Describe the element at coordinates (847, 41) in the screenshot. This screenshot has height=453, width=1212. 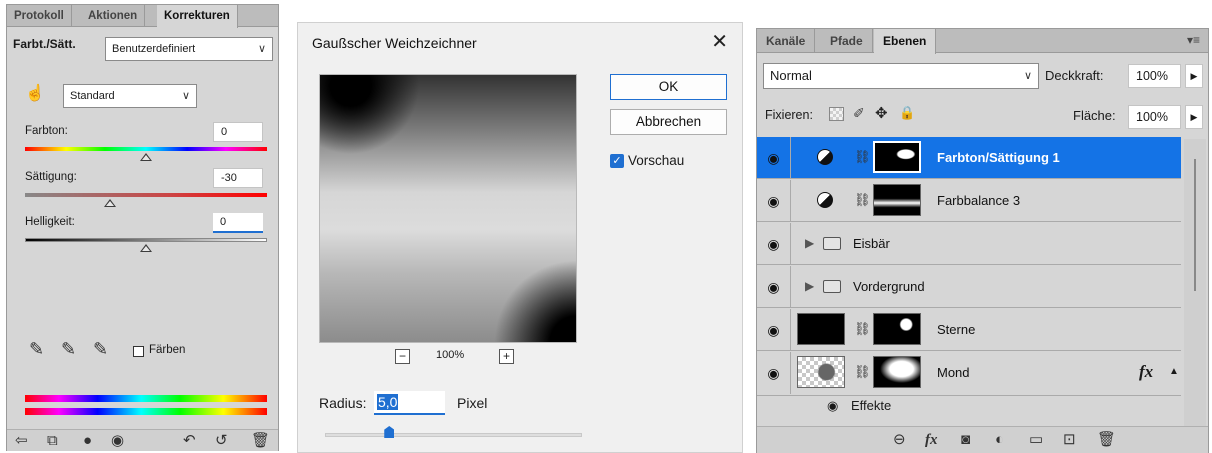
I see `tab-pfade: Pfade` at that location.